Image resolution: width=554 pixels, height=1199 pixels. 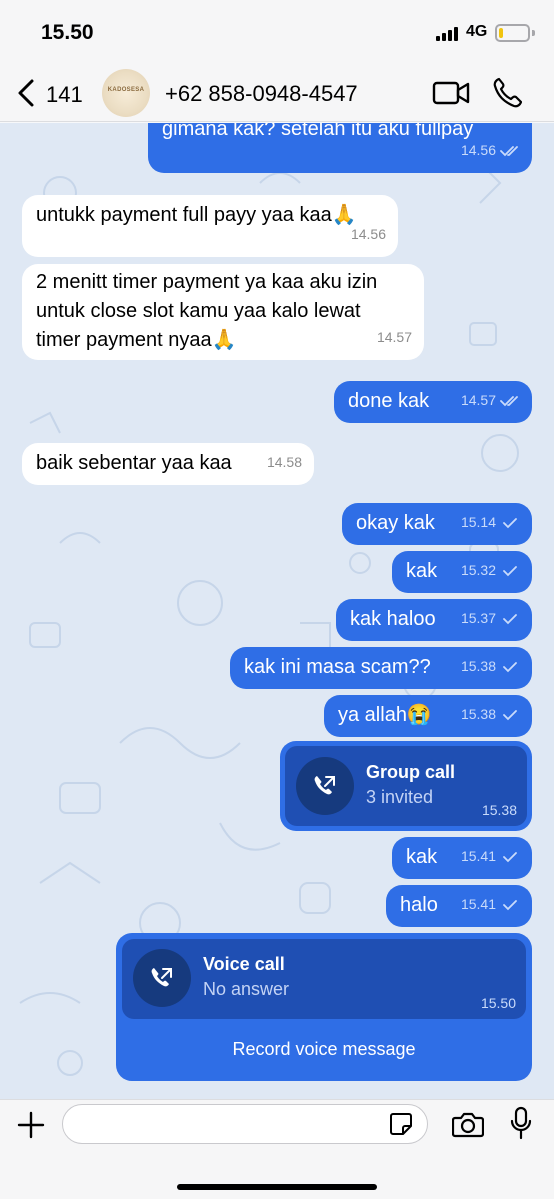 I want to click on phone-call-icon, so click(x=507, y=93).